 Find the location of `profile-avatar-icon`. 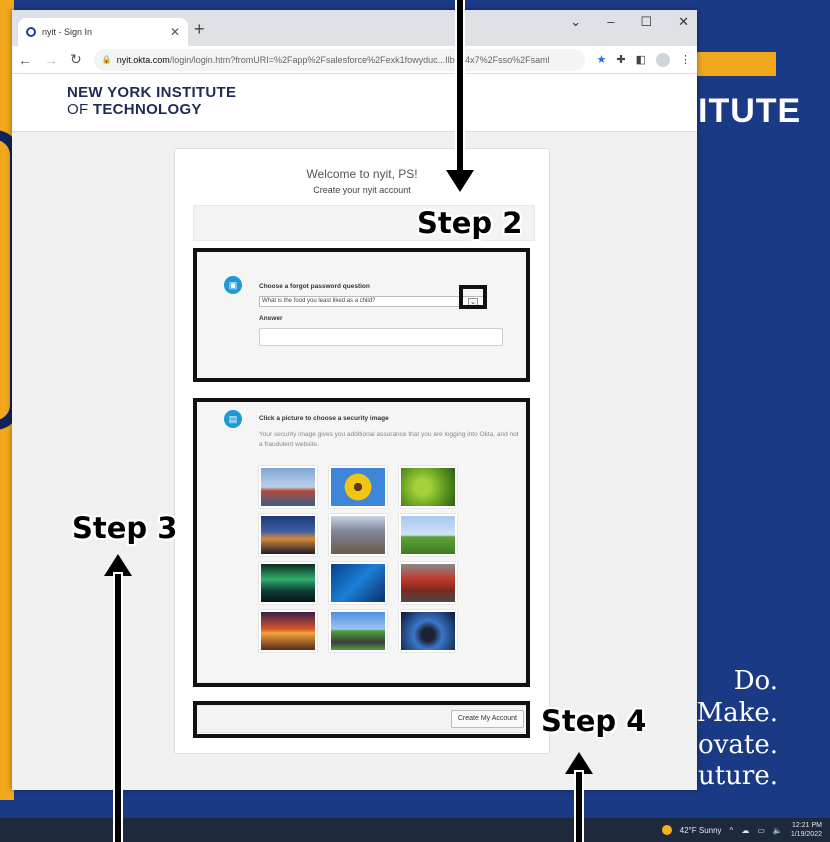

profile-avatar-icon is located at coordinates (663, 59).